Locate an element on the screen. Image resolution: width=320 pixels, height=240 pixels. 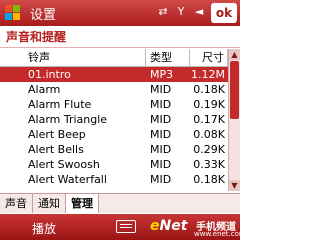
speaker-icon: ◄ is located at coordinates (199, 12).